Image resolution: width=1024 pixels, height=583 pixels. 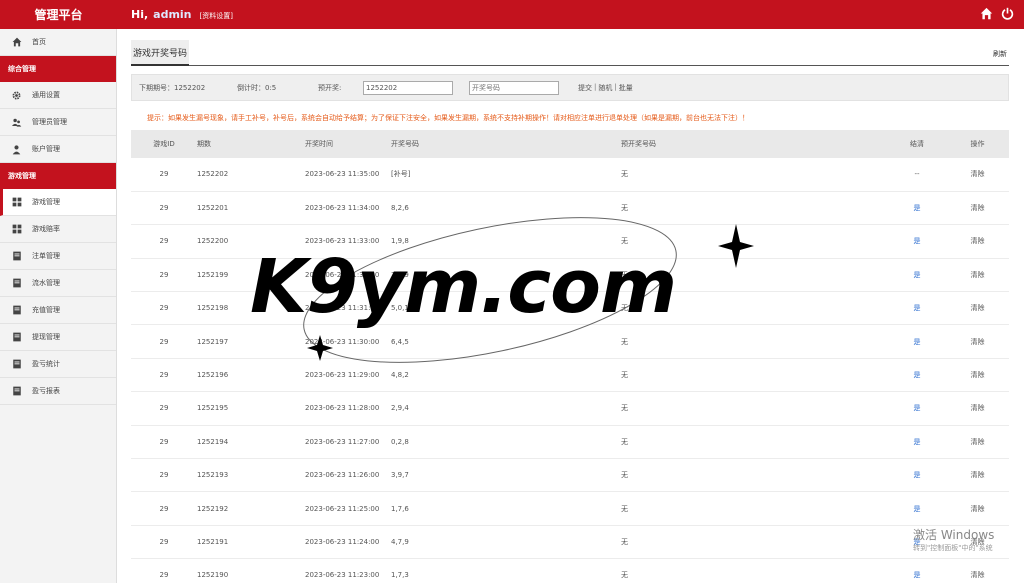 What do you see at coordinates (408, 87) in the screenshot?
I see `issue-input` at bounding box center [408, 87].